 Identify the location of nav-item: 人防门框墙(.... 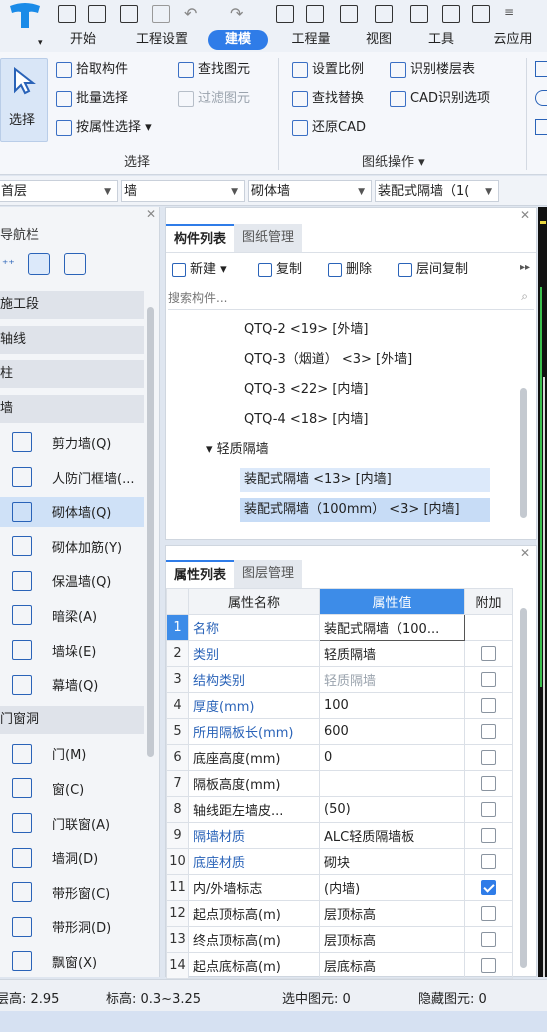
(72, 477).